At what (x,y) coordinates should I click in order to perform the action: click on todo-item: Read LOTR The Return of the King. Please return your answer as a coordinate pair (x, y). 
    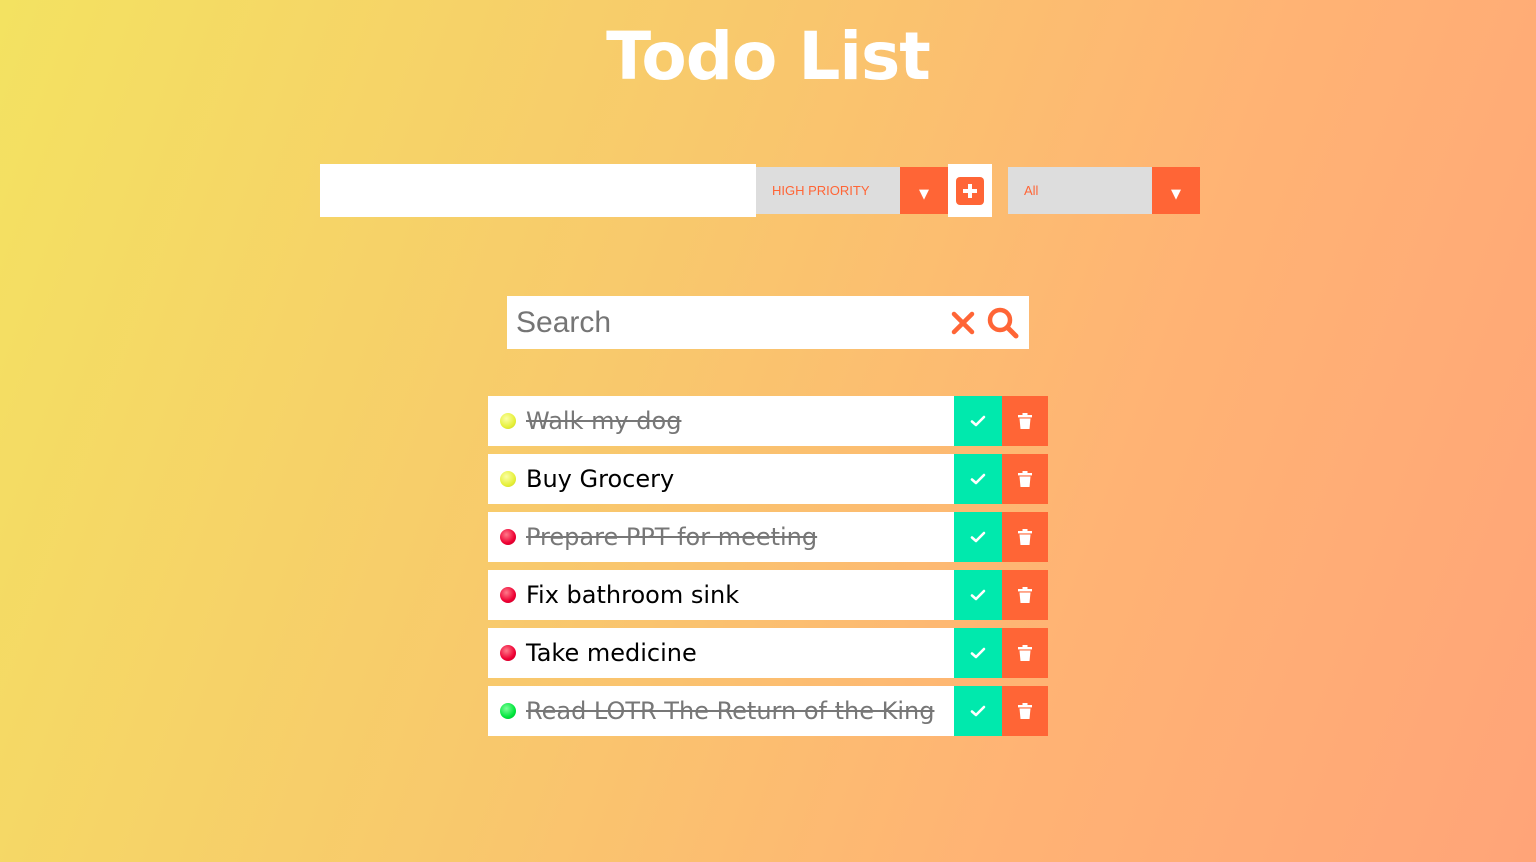
    Looking at the image, I should click on (768, 711).